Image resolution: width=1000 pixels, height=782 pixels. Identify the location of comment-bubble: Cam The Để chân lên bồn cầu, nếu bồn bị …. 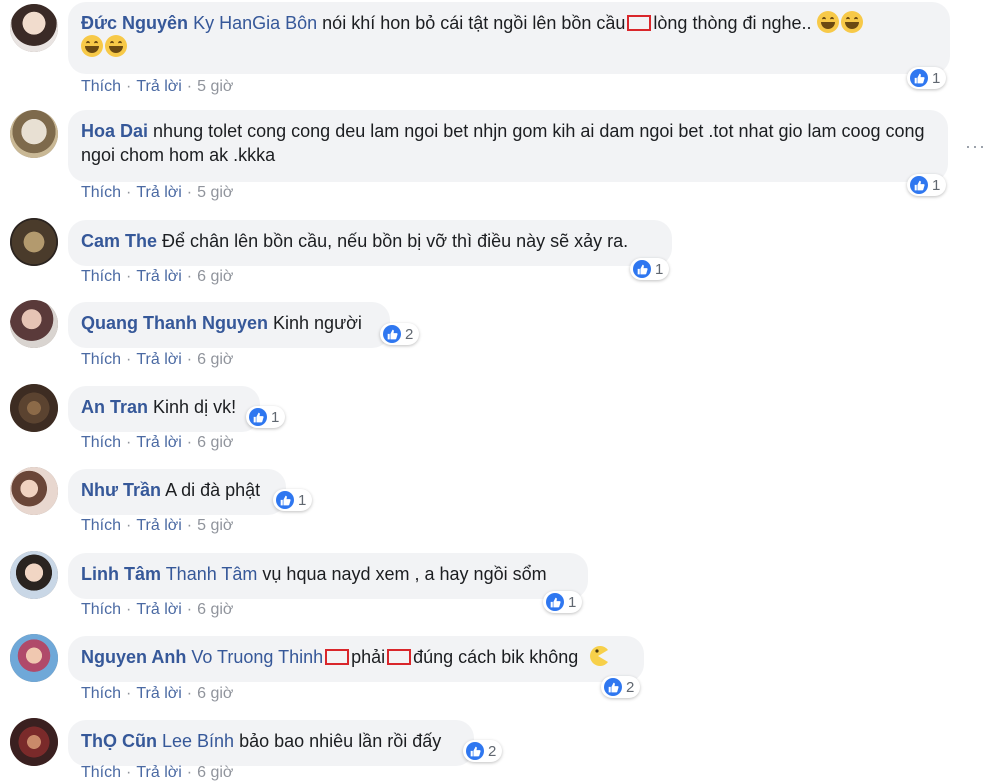
(370, 243).